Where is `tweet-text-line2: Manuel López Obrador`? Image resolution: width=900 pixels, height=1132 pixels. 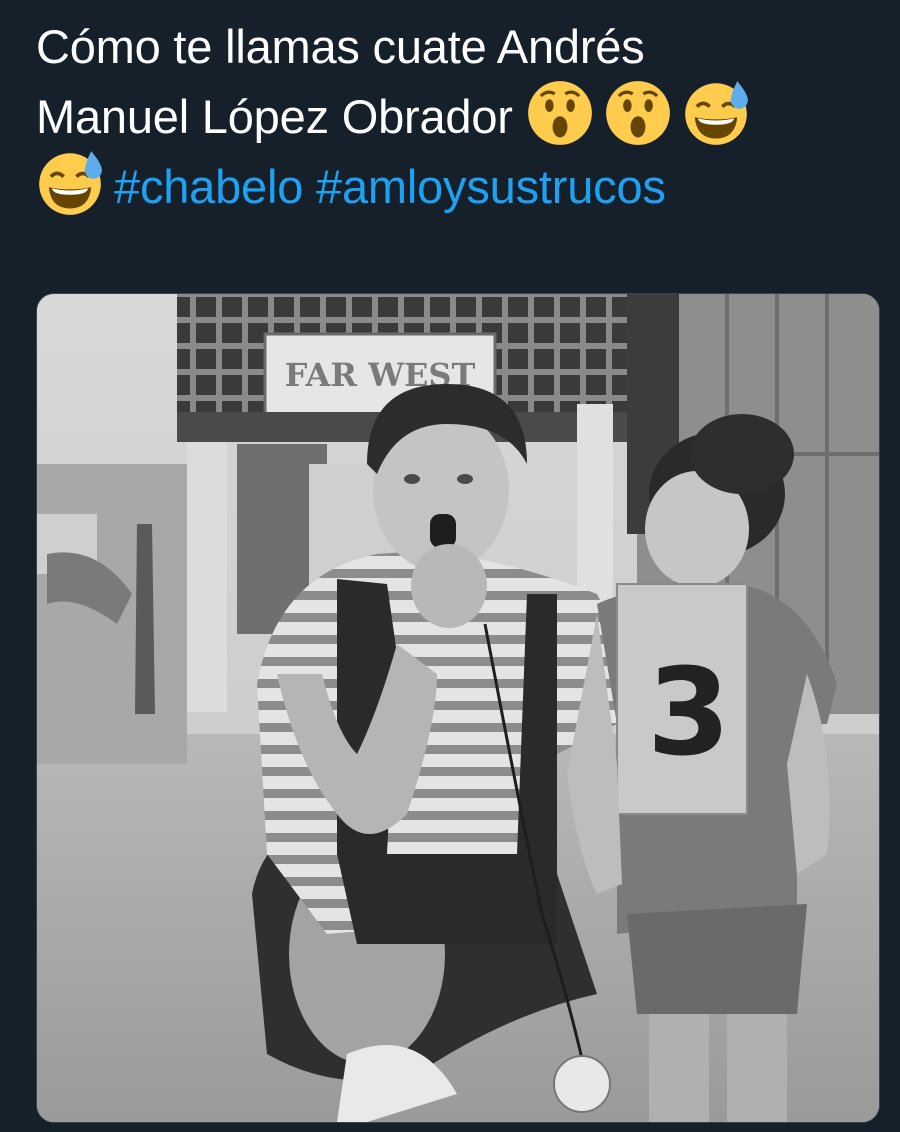 tweet-text-line2: Manuel López Obrador is located at coordinates (274, 116).